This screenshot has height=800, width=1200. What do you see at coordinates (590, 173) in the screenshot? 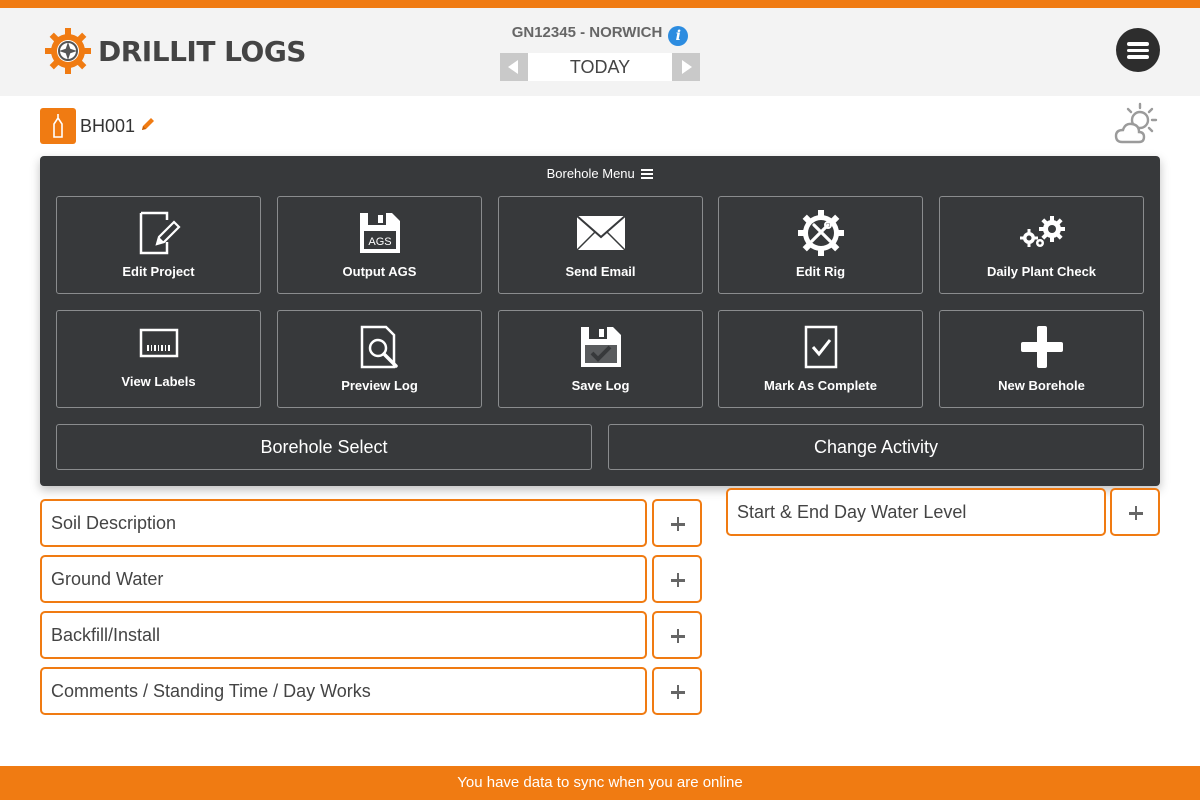
I see `borehole-menu-title-text: Borehole Menu` at bounding box center [590, 173].